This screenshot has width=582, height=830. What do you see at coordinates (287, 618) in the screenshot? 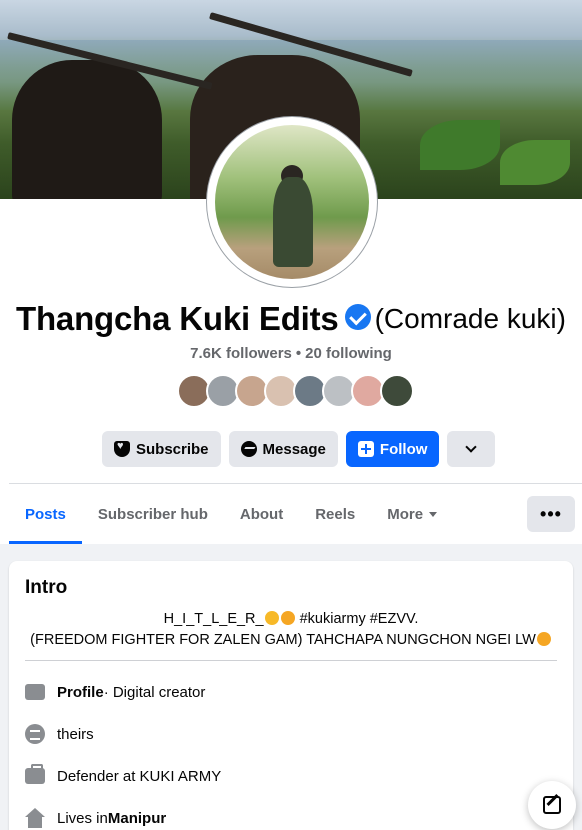
I see `heart-hands-emoji-icon` at bounding box center [287, 618].